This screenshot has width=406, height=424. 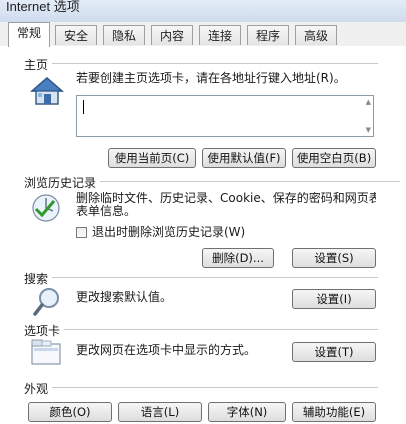 I want to click on history-section-title: 浏览历史记录, so click(x=60, y=183).